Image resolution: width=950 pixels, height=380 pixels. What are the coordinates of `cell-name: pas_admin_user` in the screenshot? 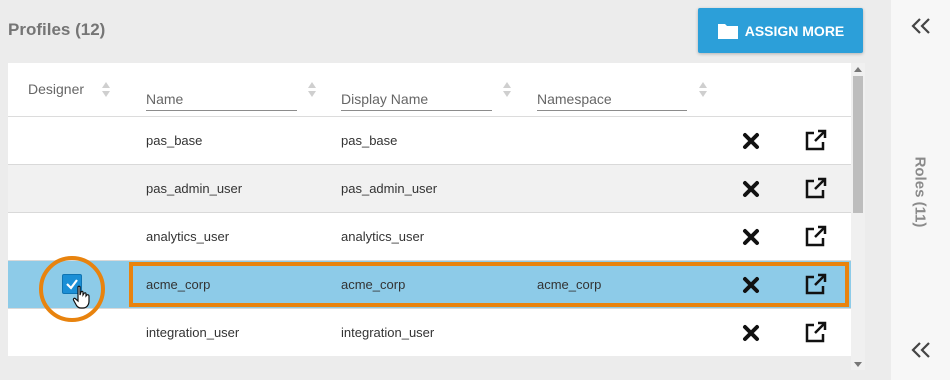 It's located at (194, 188).